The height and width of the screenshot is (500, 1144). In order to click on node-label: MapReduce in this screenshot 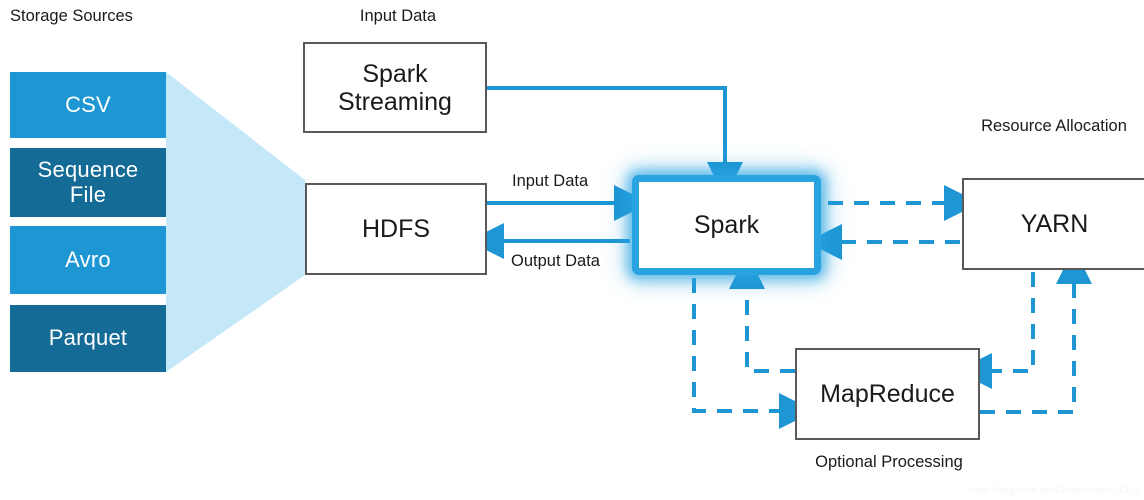, I will do `click(887, 394)`.